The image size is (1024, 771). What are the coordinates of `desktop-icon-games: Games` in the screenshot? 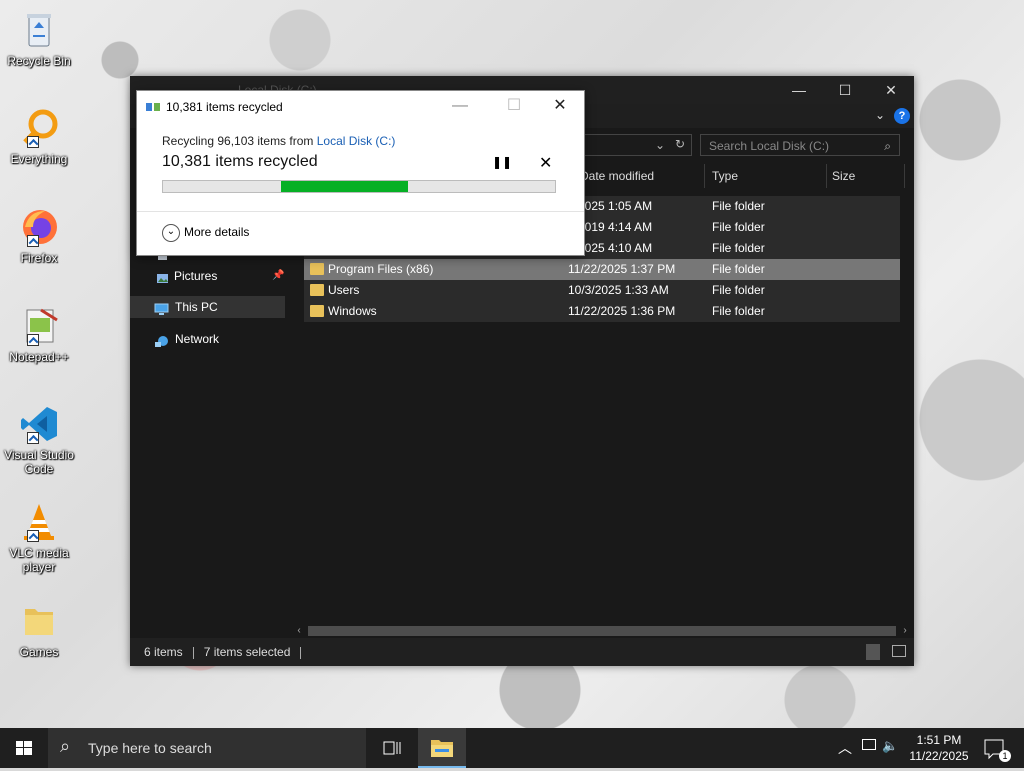 It's located at (39, 630).